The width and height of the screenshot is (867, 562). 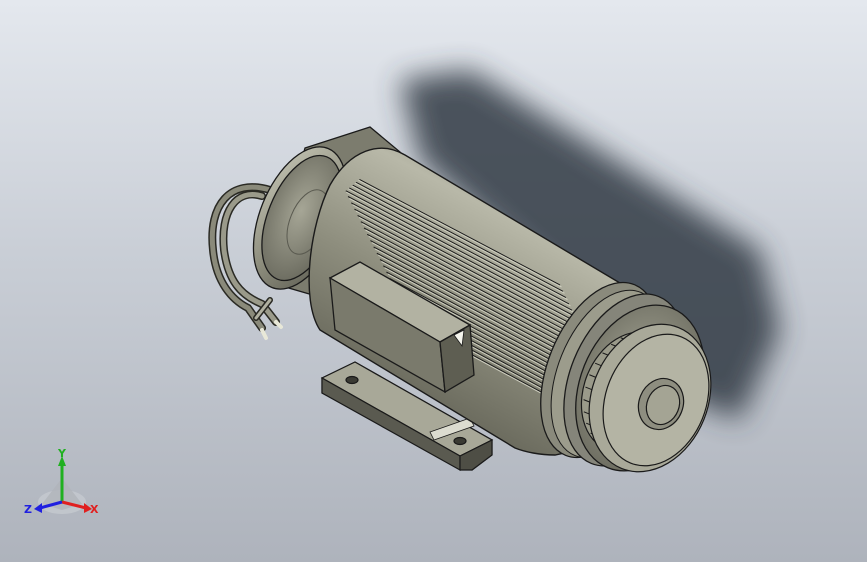 I want to click on z-axis-label: Z, so click(x=28, y=509).